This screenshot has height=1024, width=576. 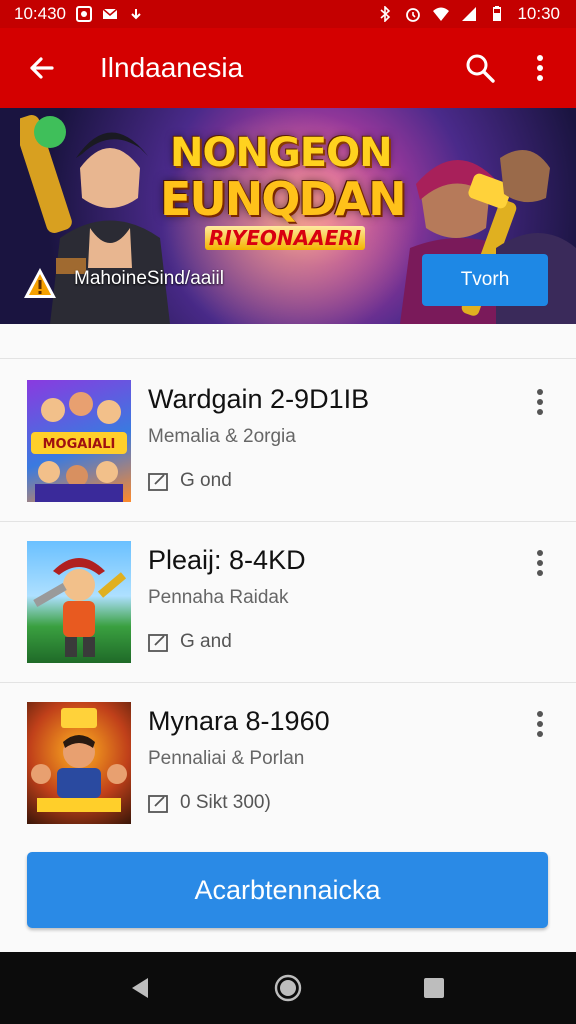 I want to click on app-bar: Ilndaanesia, so click(x=288, y=68).